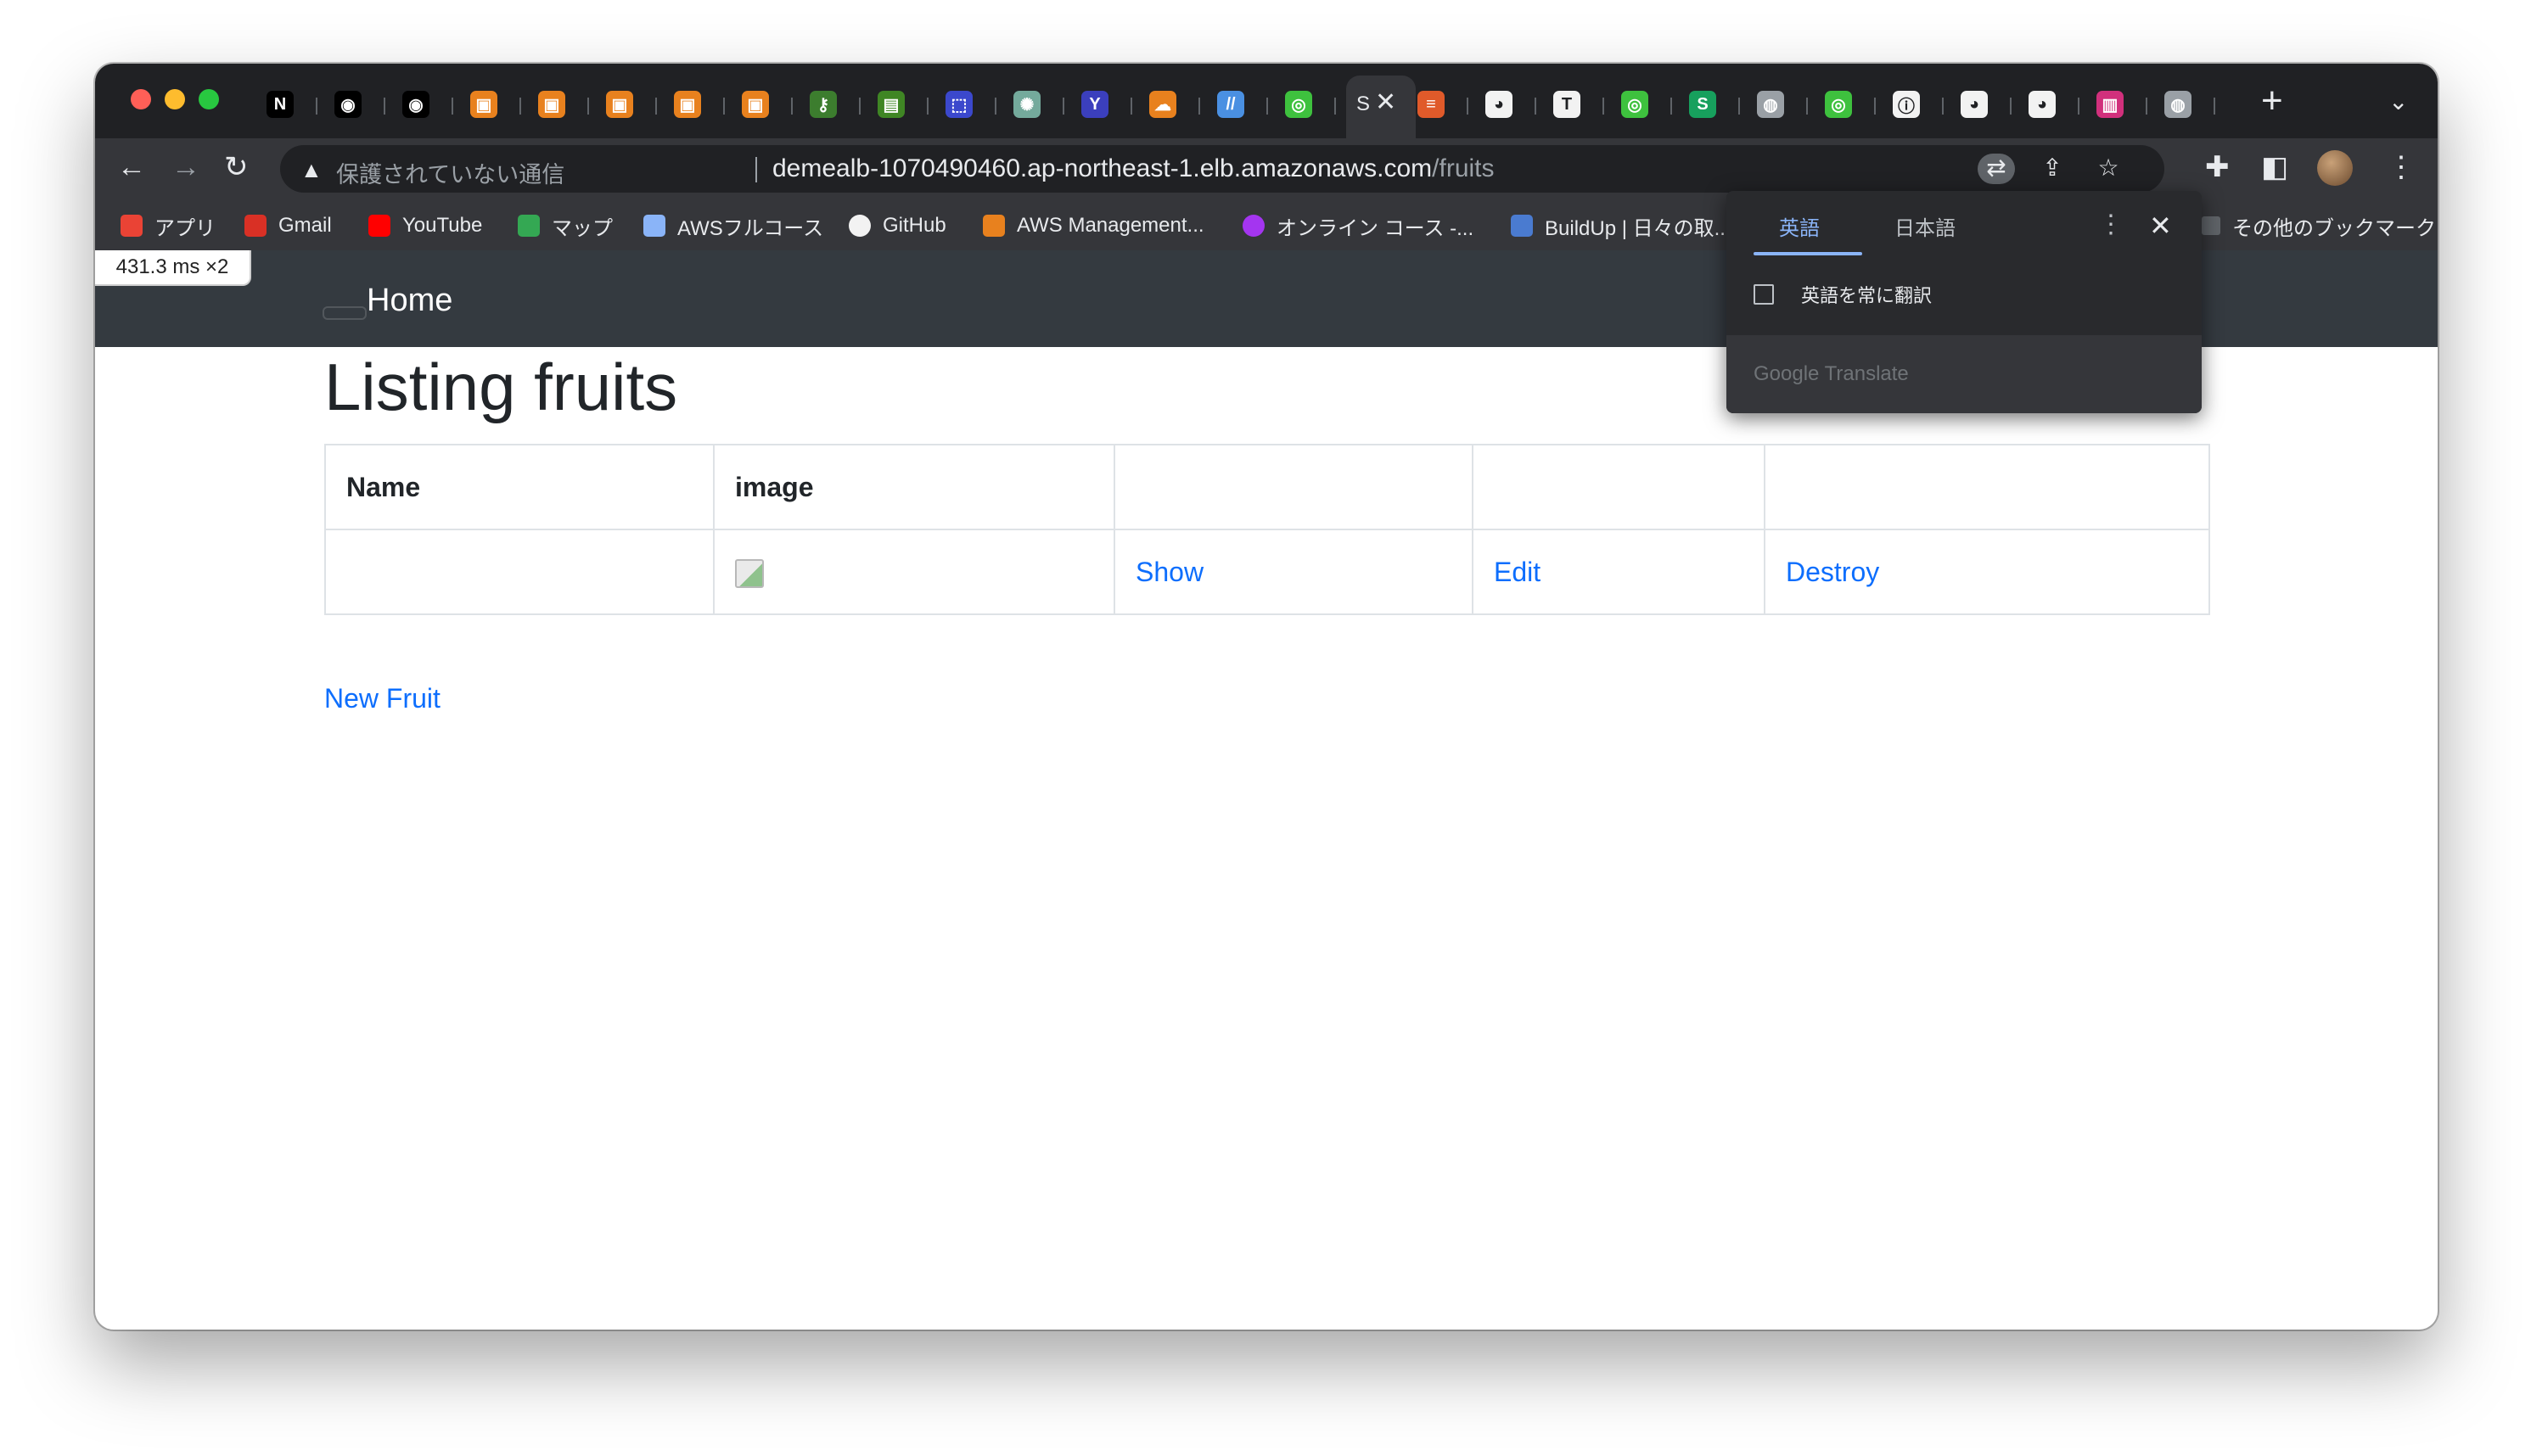  I want to click on bookmark-item: アプリ, so click(168, 226).